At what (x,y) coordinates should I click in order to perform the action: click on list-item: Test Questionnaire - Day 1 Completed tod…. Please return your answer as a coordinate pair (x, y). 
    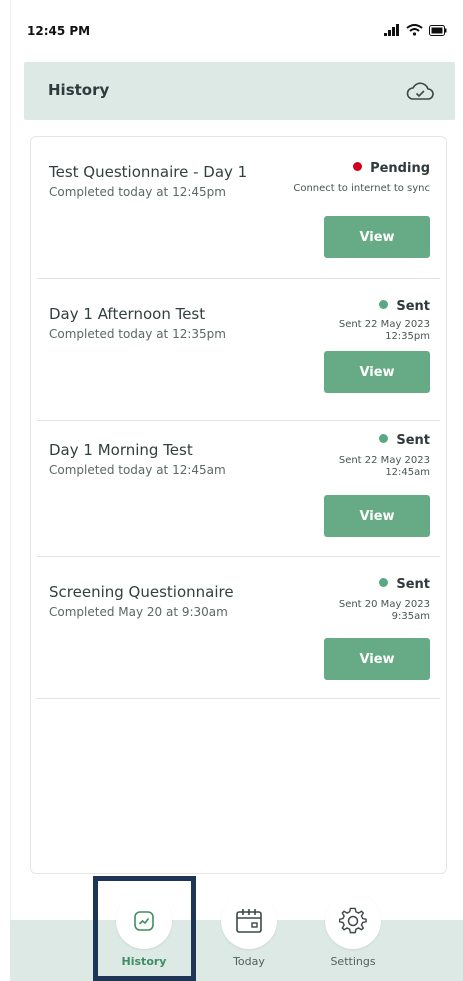
    Looking at the image, I should click on (238, 208).